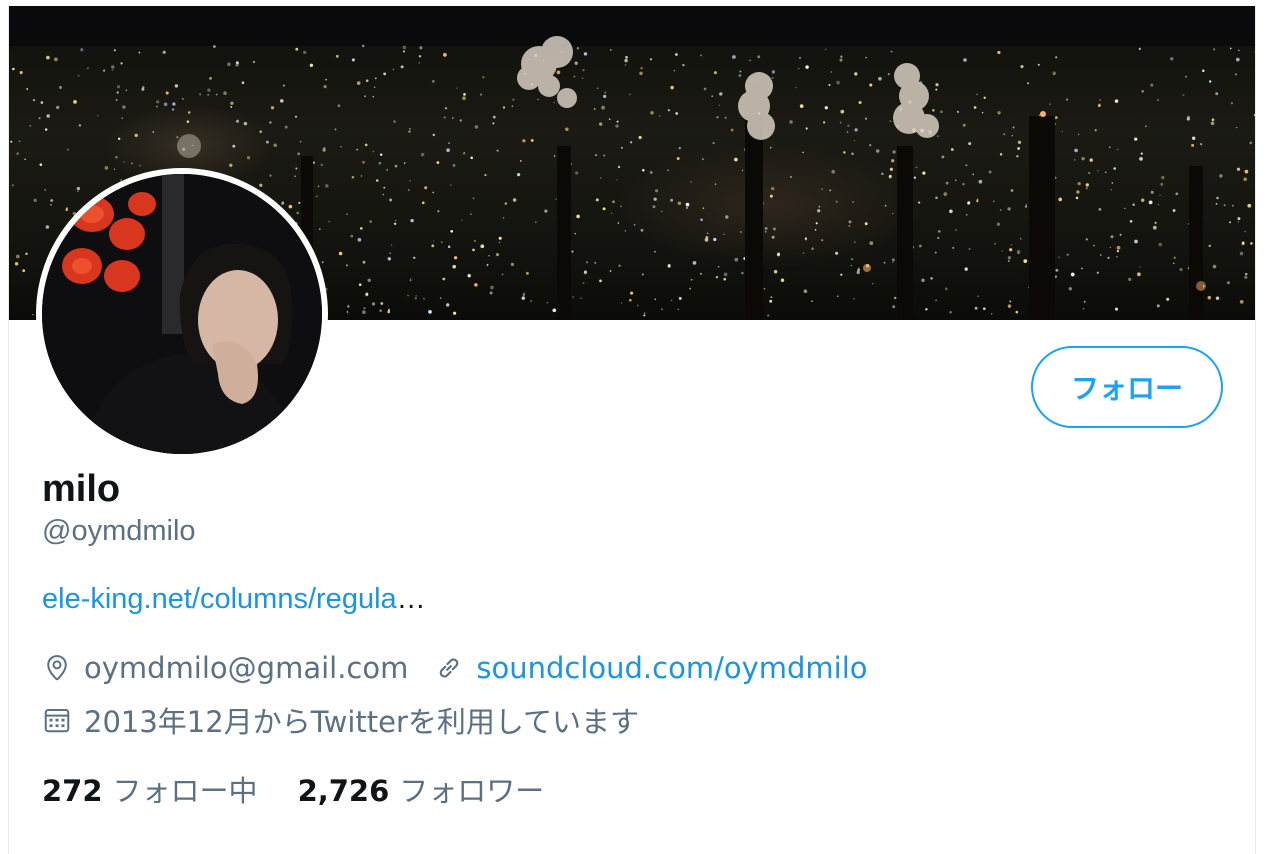  Describe the element at coordinates (1127, 387) in the screenshot. I see `follow-button: フォロー` at that location.